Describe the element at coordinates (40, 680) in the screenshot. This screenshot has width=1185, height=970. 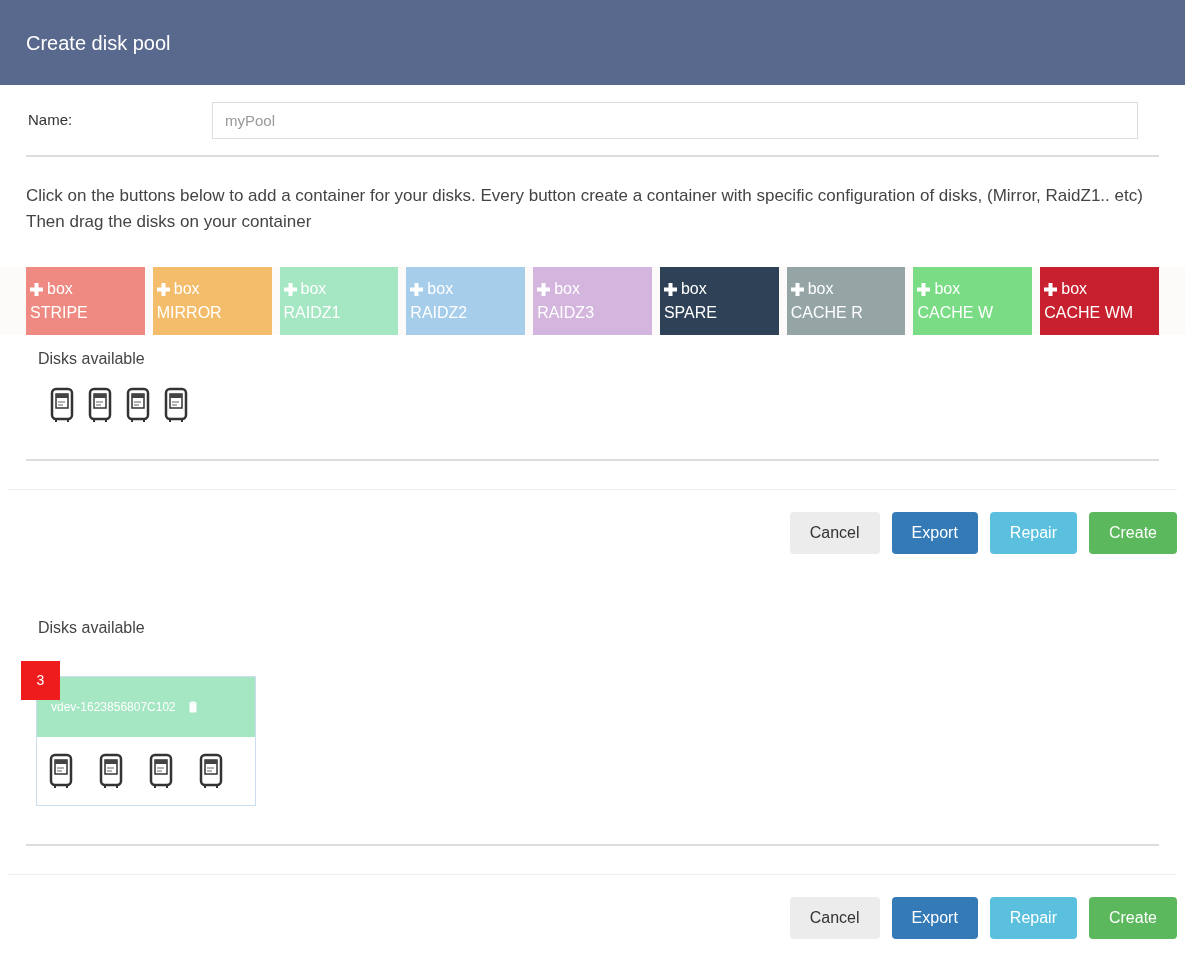
I see `count-badge: 3` at that location.